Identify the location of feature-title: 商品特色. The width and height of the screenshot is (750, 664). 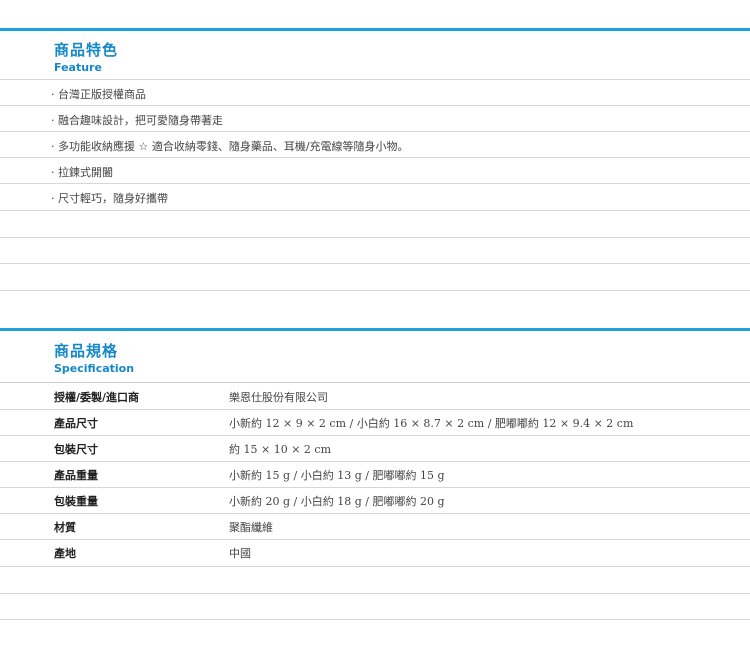
(86, 50).